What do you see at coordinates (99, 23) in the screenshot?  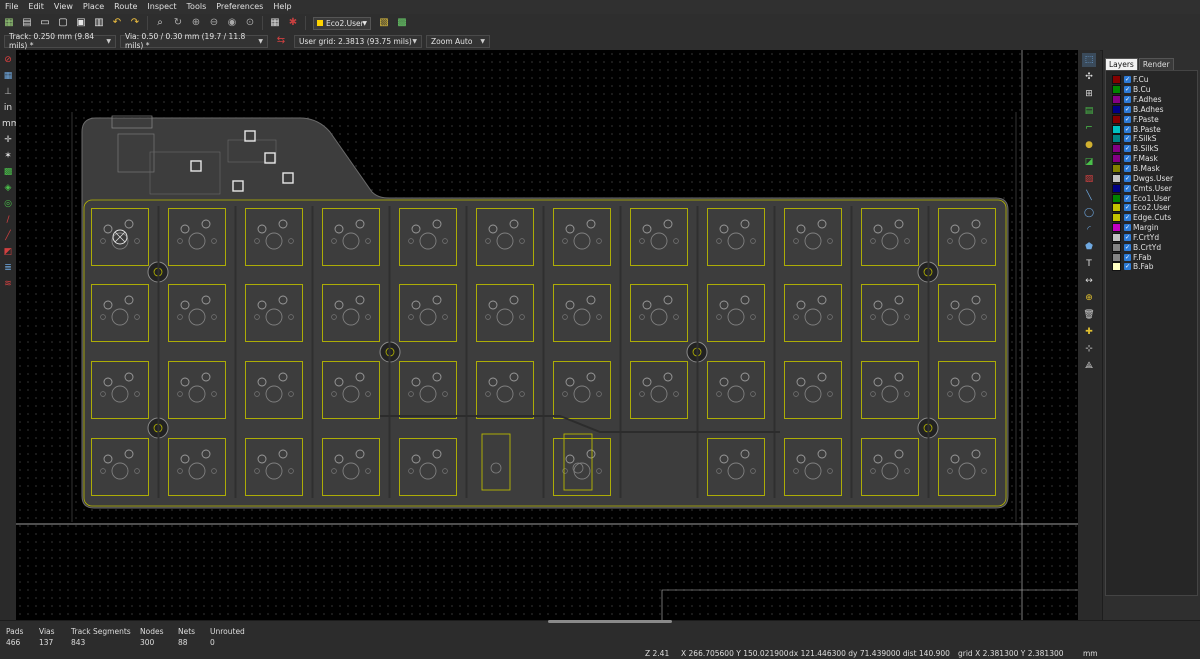 I see `plot-icon: ▥` at bounding box center [99, 23].